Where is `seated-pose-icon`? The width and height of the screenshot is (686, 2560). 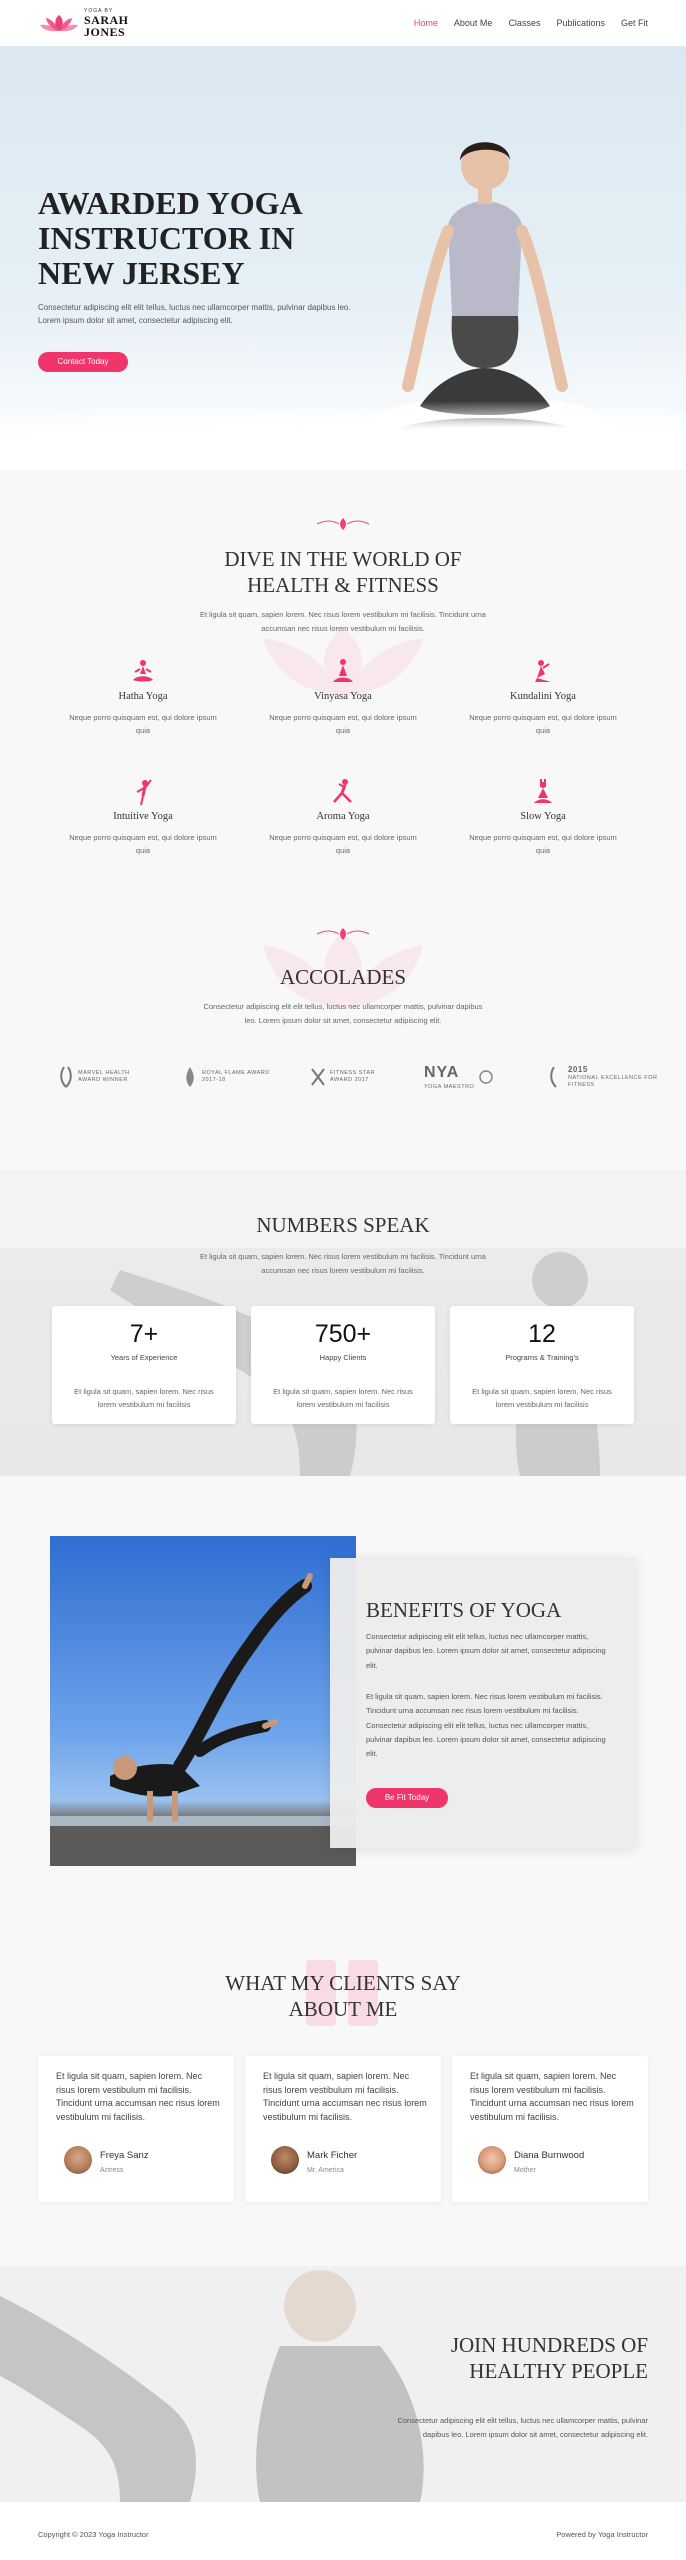 seated-pose-icon is located at coordinates (343, 670).